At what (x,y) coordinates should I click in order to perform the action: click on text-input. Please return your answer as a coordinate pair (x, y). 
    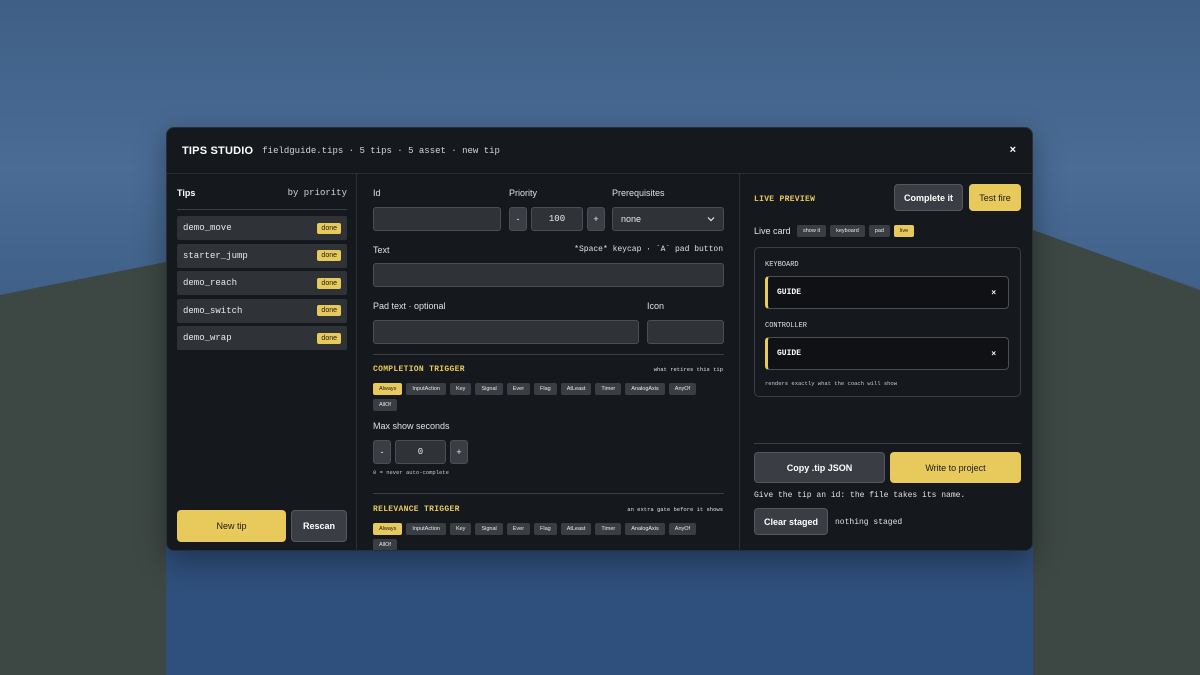
    Looking at the image, I should click on (548, 275).